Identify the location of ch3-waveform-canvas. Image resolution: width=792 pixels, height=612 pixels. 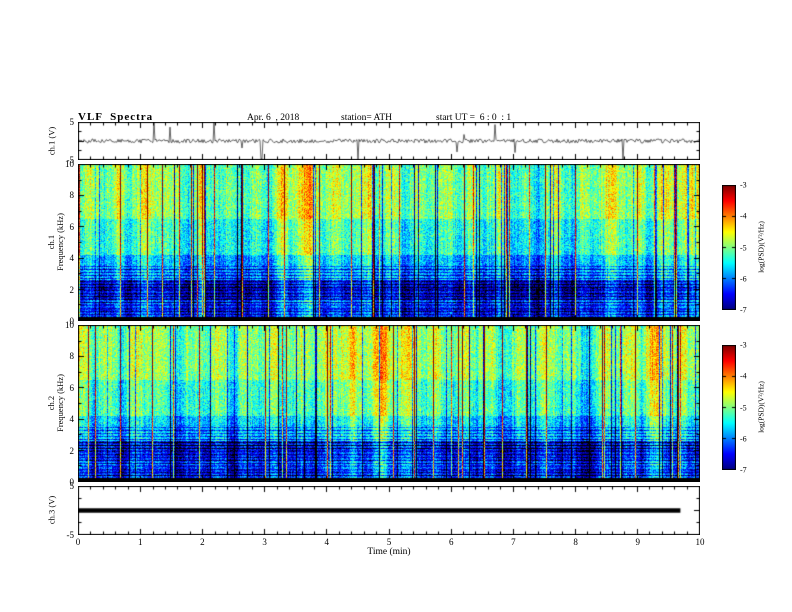
(389, 510).